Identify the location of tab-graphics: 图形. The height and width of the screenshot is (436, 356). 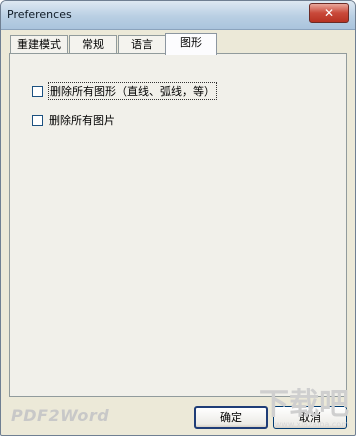
(191, 44).